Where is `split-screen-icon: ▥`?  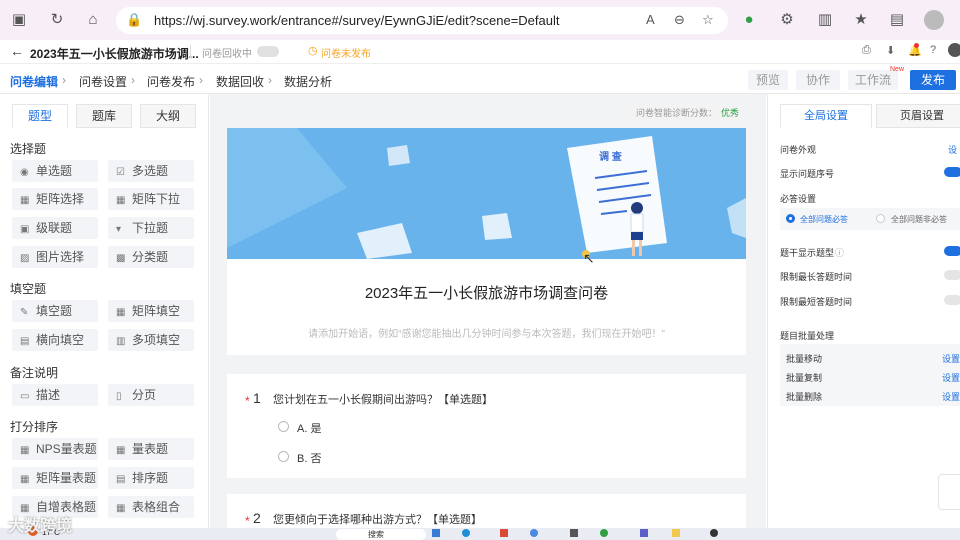 split-screen-icon: ▥ is located at coordinates (825, 20).